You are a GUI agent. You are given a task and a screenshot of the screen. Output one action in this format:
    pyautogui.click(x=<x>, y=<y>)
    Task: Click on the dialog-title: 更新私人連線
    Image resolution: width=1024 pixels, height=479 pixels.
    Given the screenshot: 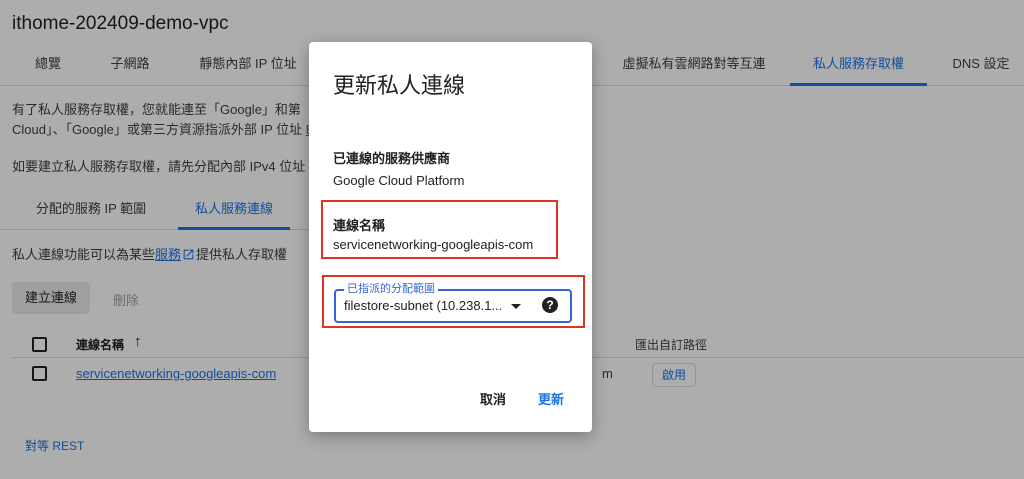 What is the action you would take?
    pyautogui.click(x=399, y=85)
    